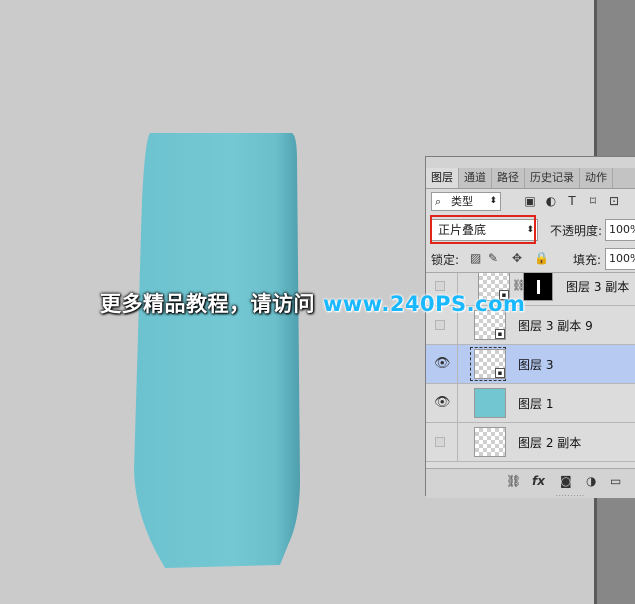 The image size is (635, 604). Describe the element at coordinates (615, 481) in the screenshot. I see `folder-icon: ▭` at that location.